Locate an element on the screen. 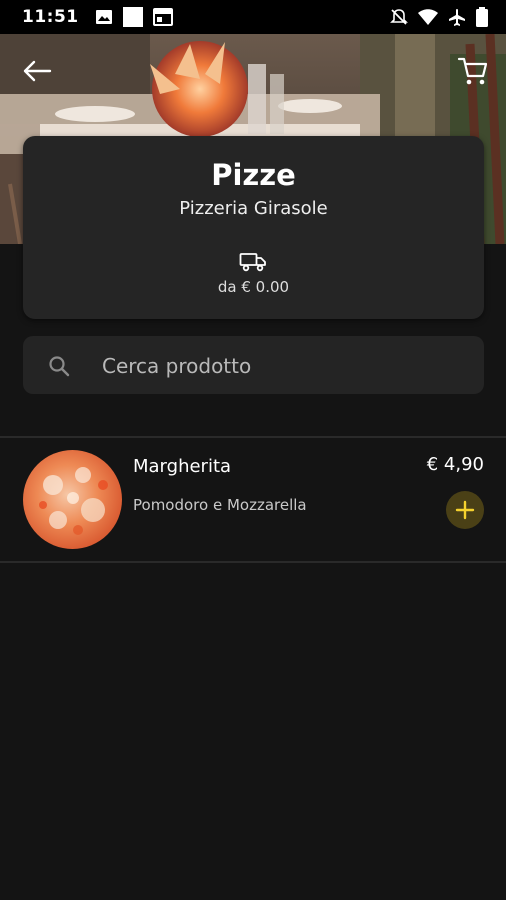 This screenshot has height=900, width=506. calendar-icon is located at coordinates (162, 17).